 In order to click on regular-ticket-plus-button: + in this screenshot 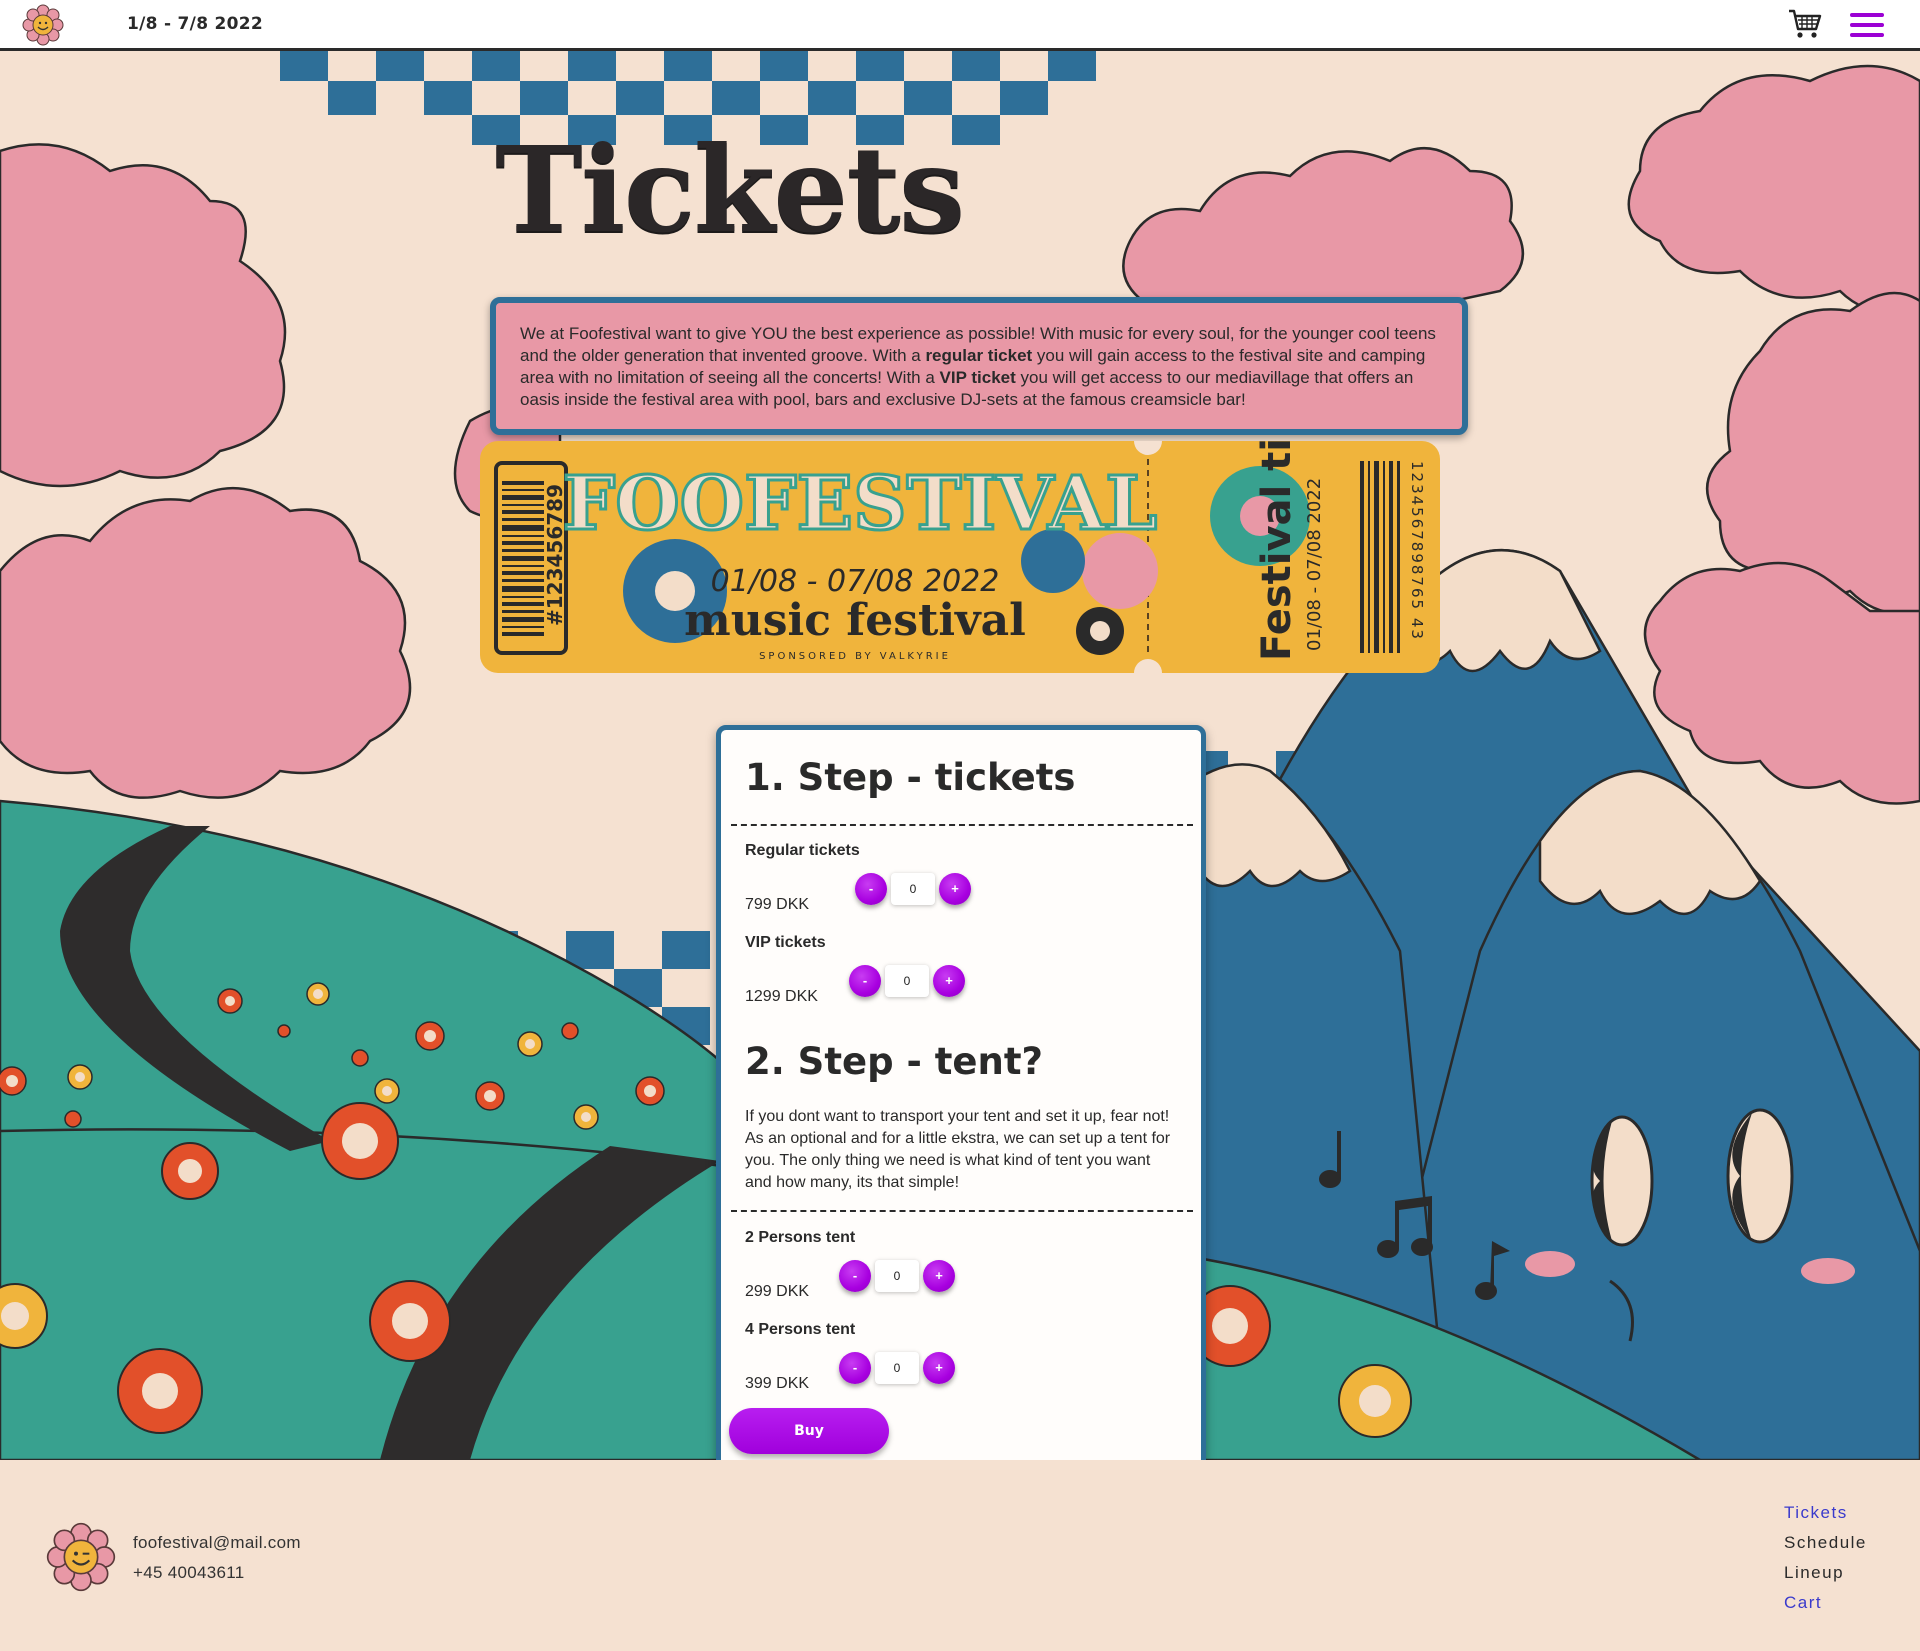, I will do `click(955, 889)`.